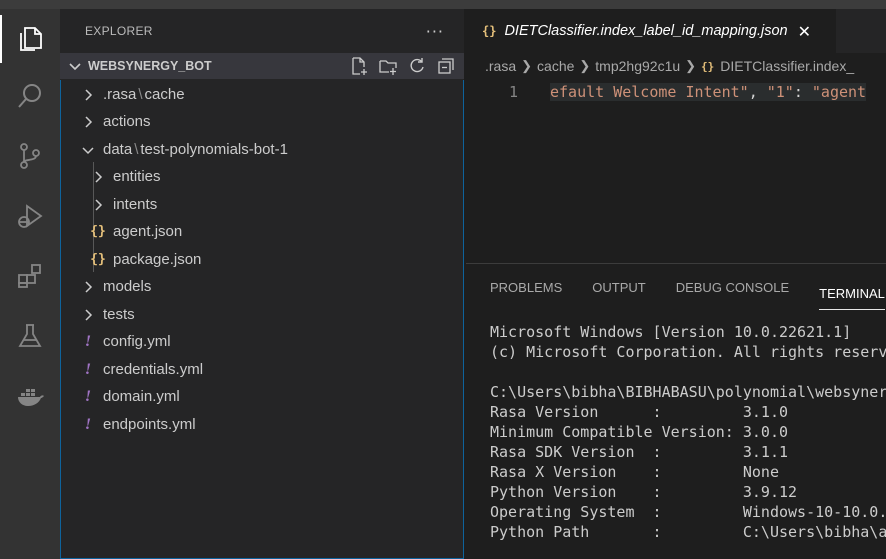 Image resolution: width=886 pixels, height=559 pixels. I want to click on terminal-line: Microsoft Windows [Version 10.0.22621.1], so click(671, 332).